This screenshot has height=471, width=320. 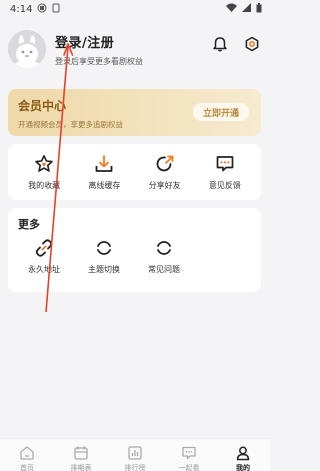 I want to click on nav-watch-together: 一起看, so click(x=189, y=458).